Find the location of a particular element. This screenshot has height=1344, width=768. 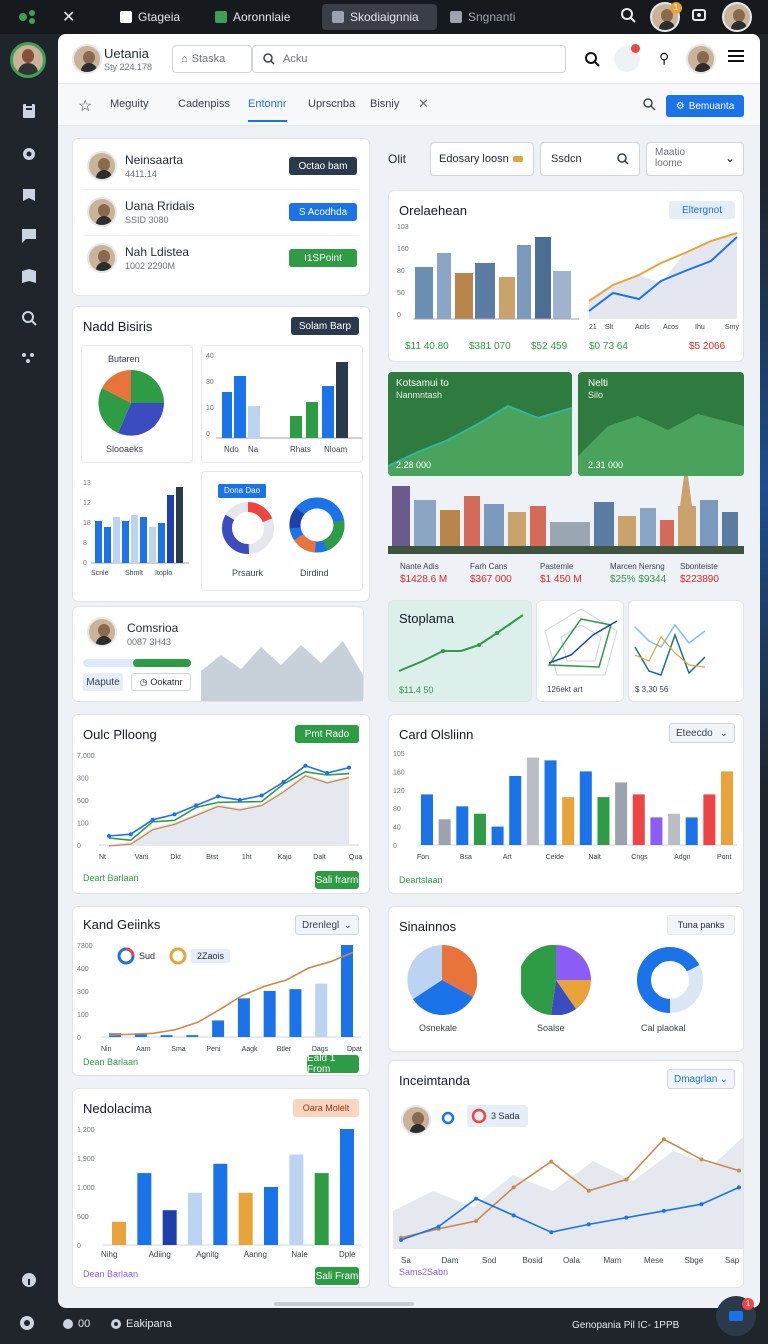

contact-row: Neinsaarta 4411.14 Octao bam is located at coordinates (221, 167).